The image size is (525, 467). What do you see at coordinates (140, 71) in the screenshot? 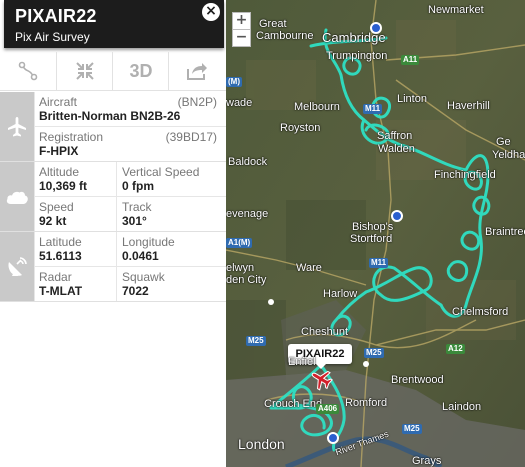
I see `view-3d-button: 3D` at bounding box center [140, 71].